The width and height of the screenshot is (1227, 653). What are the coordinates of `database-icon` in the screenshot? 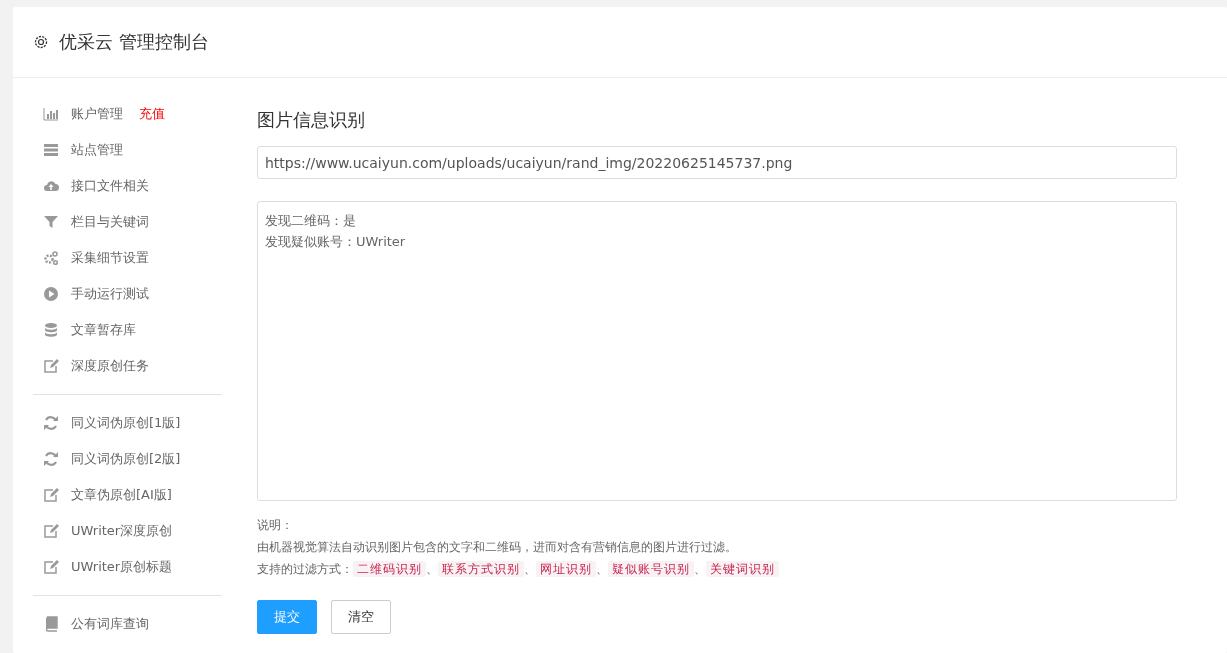 It's located at (51, 330).